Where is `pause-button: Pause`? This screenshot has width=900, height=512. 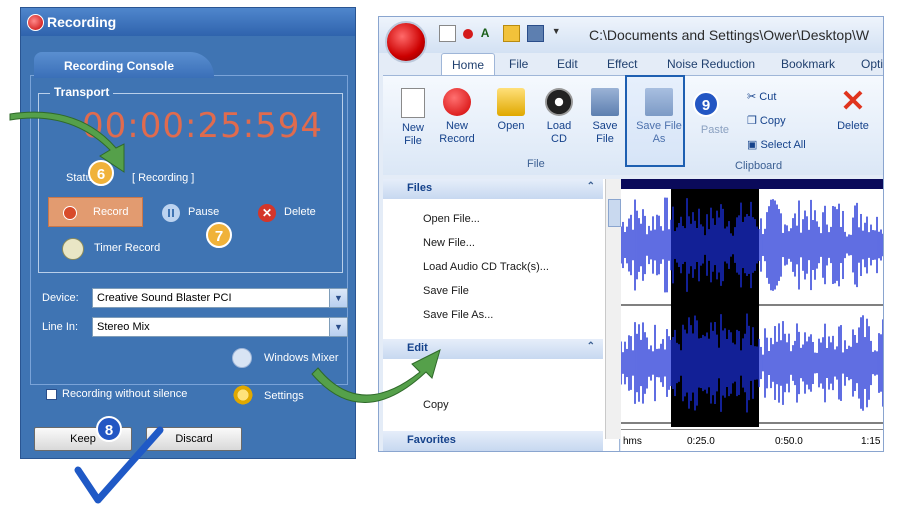 pause-button: Pause is located at coordinates (202, 214).